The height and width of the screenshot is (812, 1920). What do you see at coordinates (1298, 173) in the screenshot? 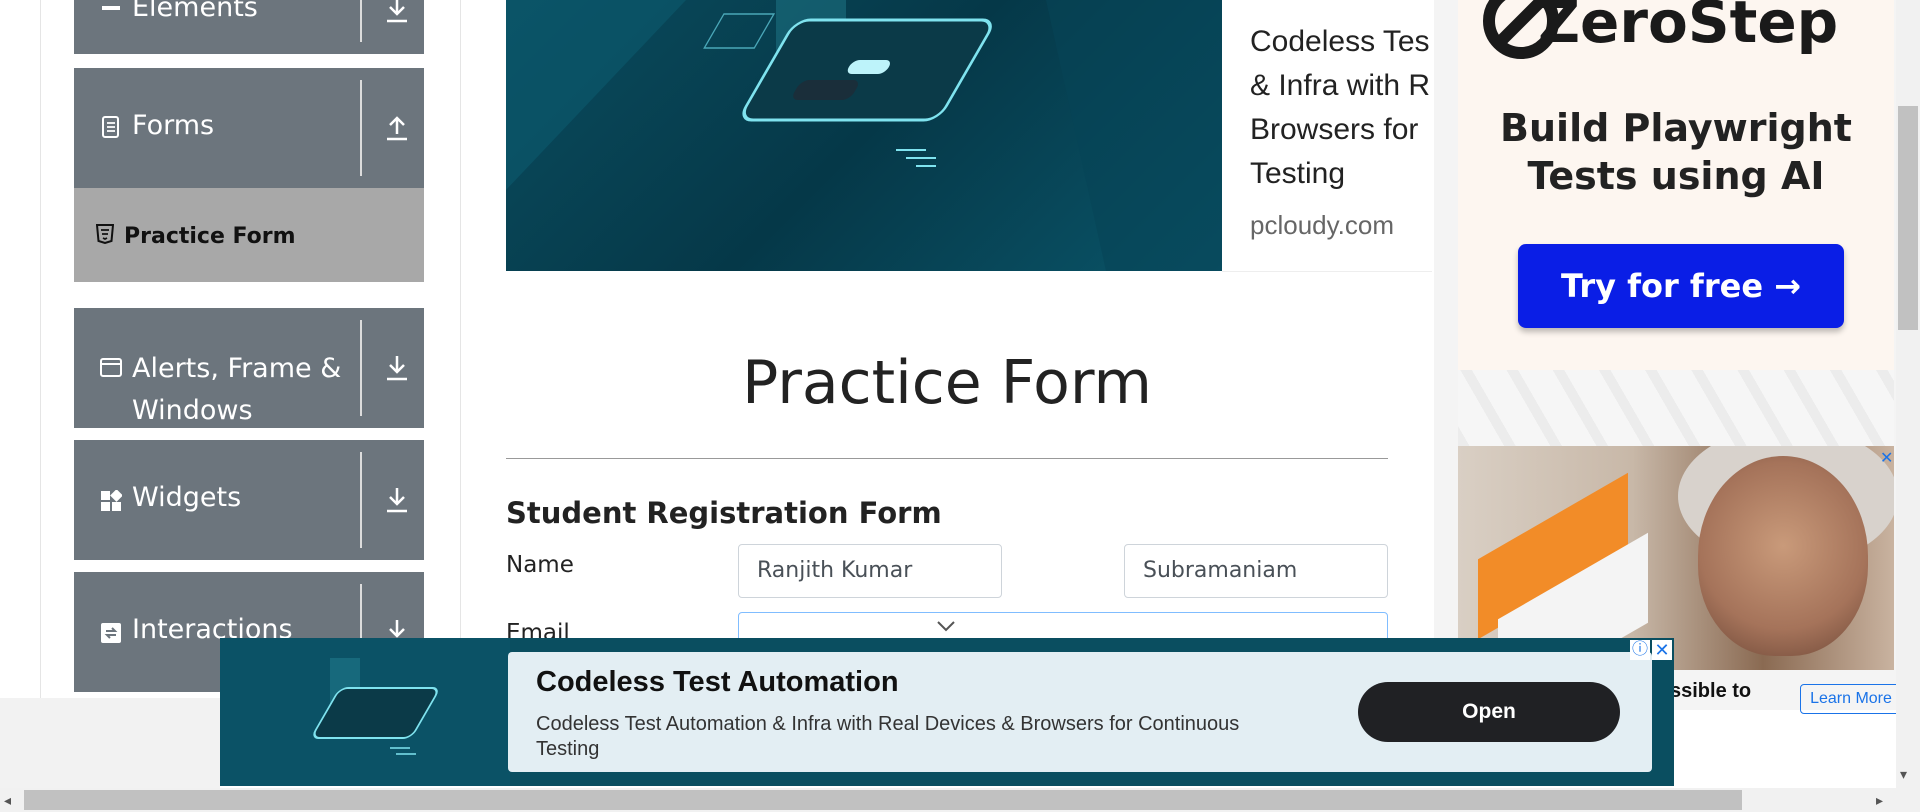
I see `banner-ad-line: Testing` at bounding box center [1298, 173].